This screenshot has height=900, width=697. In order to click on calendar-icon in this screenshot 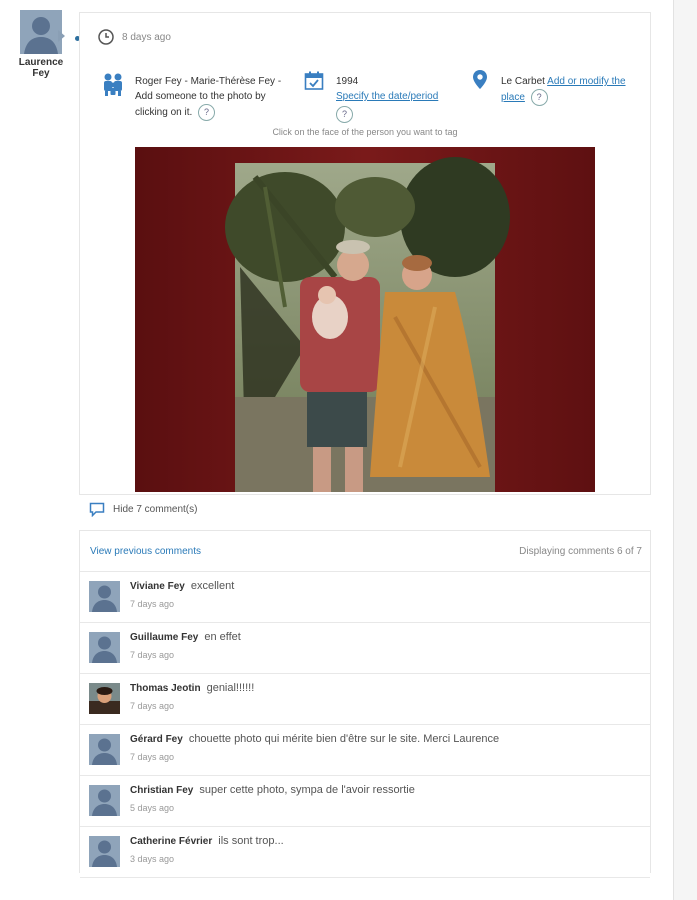, I will do `click(314, 80)`.